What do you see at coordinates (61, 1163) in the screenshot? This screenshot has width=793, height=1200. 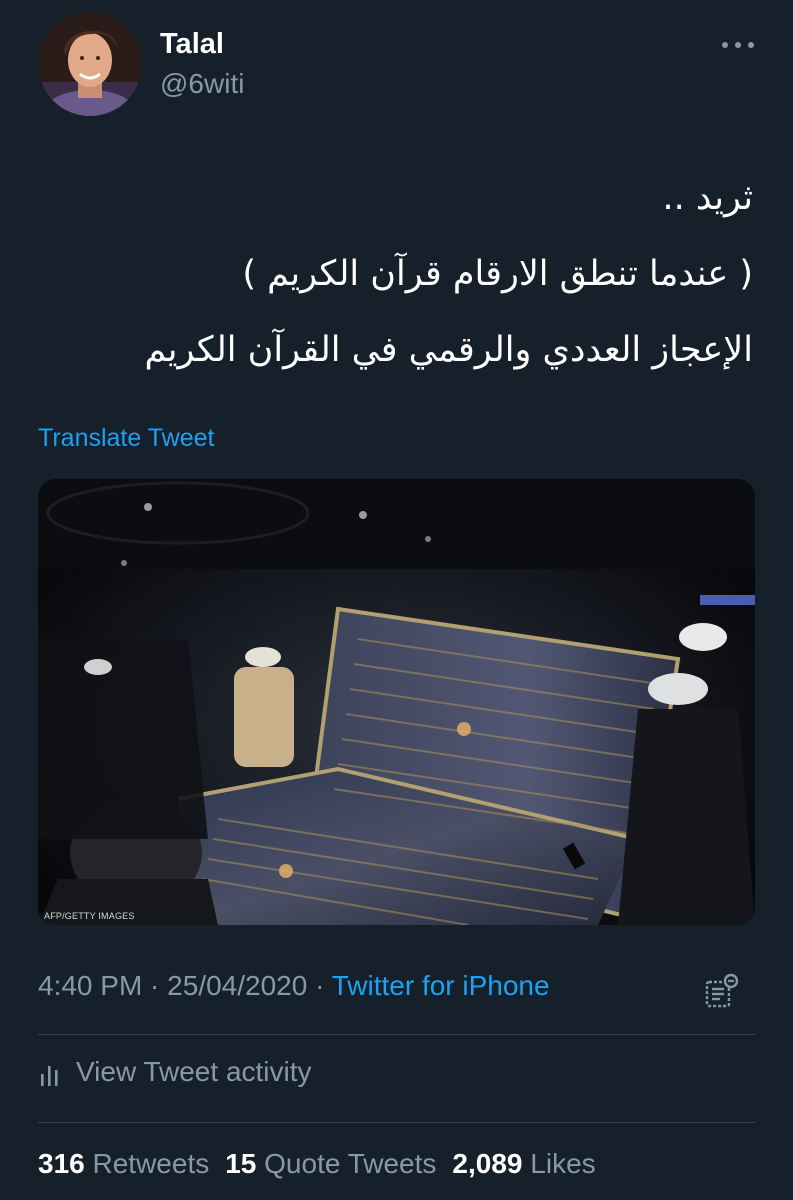 I see `retweets-count: 316` at bounding box center [61, 1163].